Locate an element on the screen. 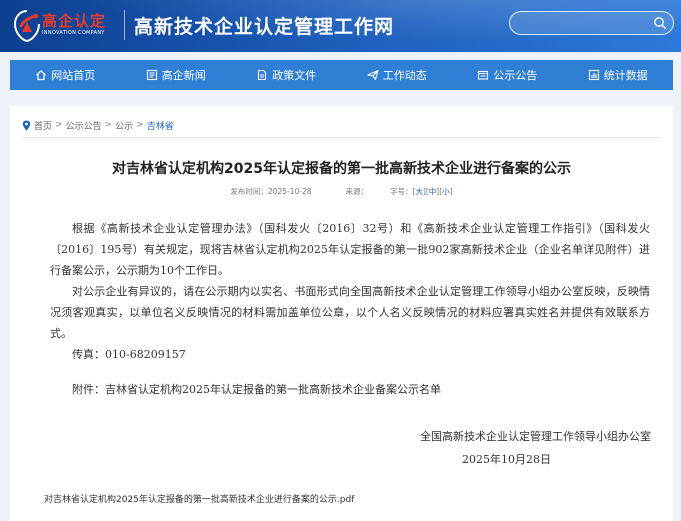 This screenshot has height=521, width=681. font-size-medium: 中 is located at coordinates (433, 191).